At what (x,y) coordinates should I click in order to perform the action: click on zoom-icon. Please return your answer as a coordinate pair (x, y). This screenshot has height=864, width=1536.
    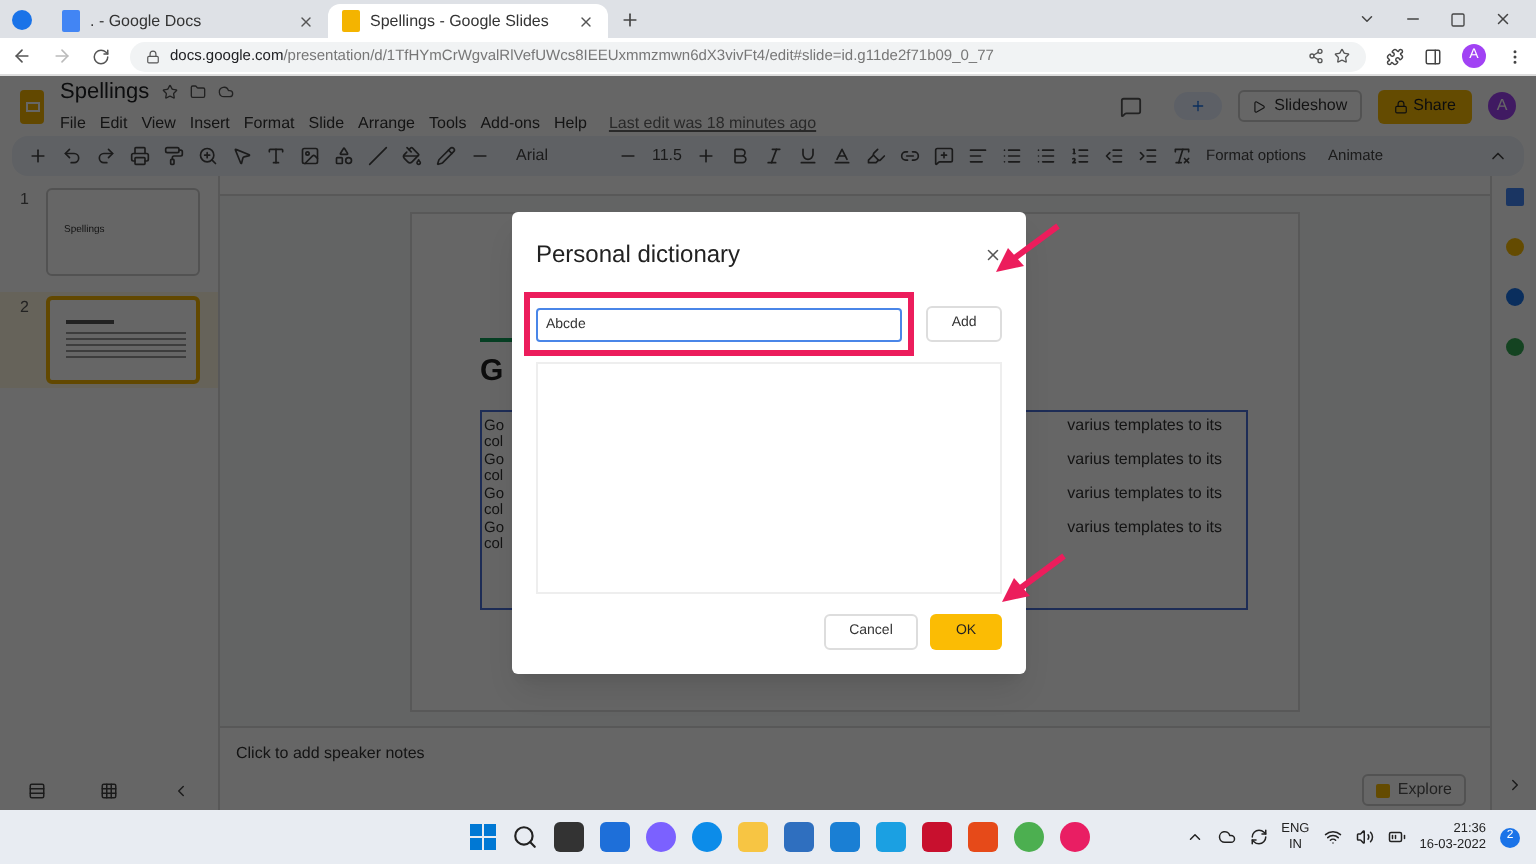
    Looking at the image, I should click on (208, 156).